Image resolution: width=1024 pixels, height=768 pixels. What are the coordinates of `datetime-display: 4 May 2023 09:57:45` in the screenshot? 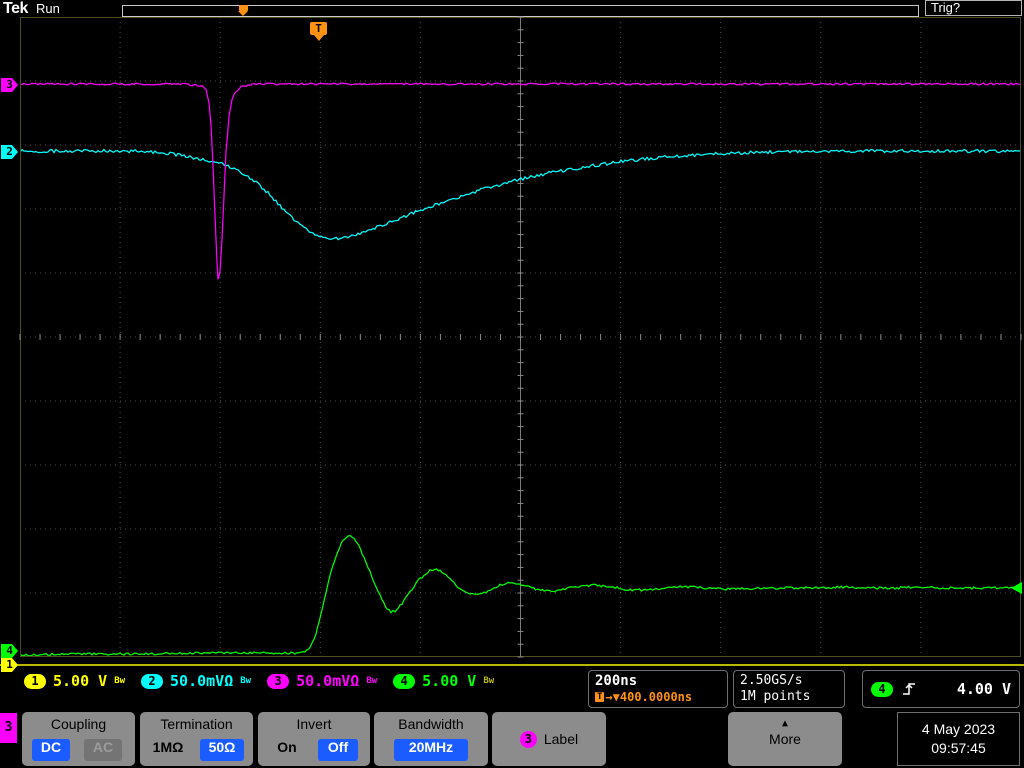 It's located at (958, 739).